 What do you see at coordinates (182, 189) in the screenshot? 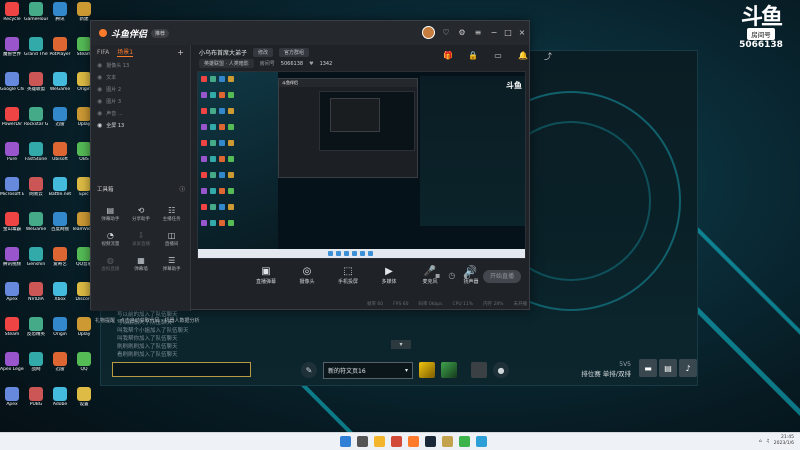
I see `info-icon: ⓘ` at bounding box center [182, 189].